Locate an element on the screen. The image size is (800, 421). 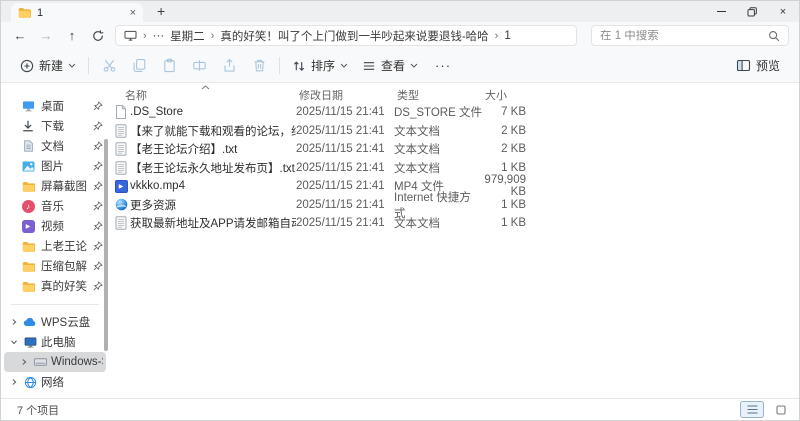
copy-button is located at coordinates (139, 66).